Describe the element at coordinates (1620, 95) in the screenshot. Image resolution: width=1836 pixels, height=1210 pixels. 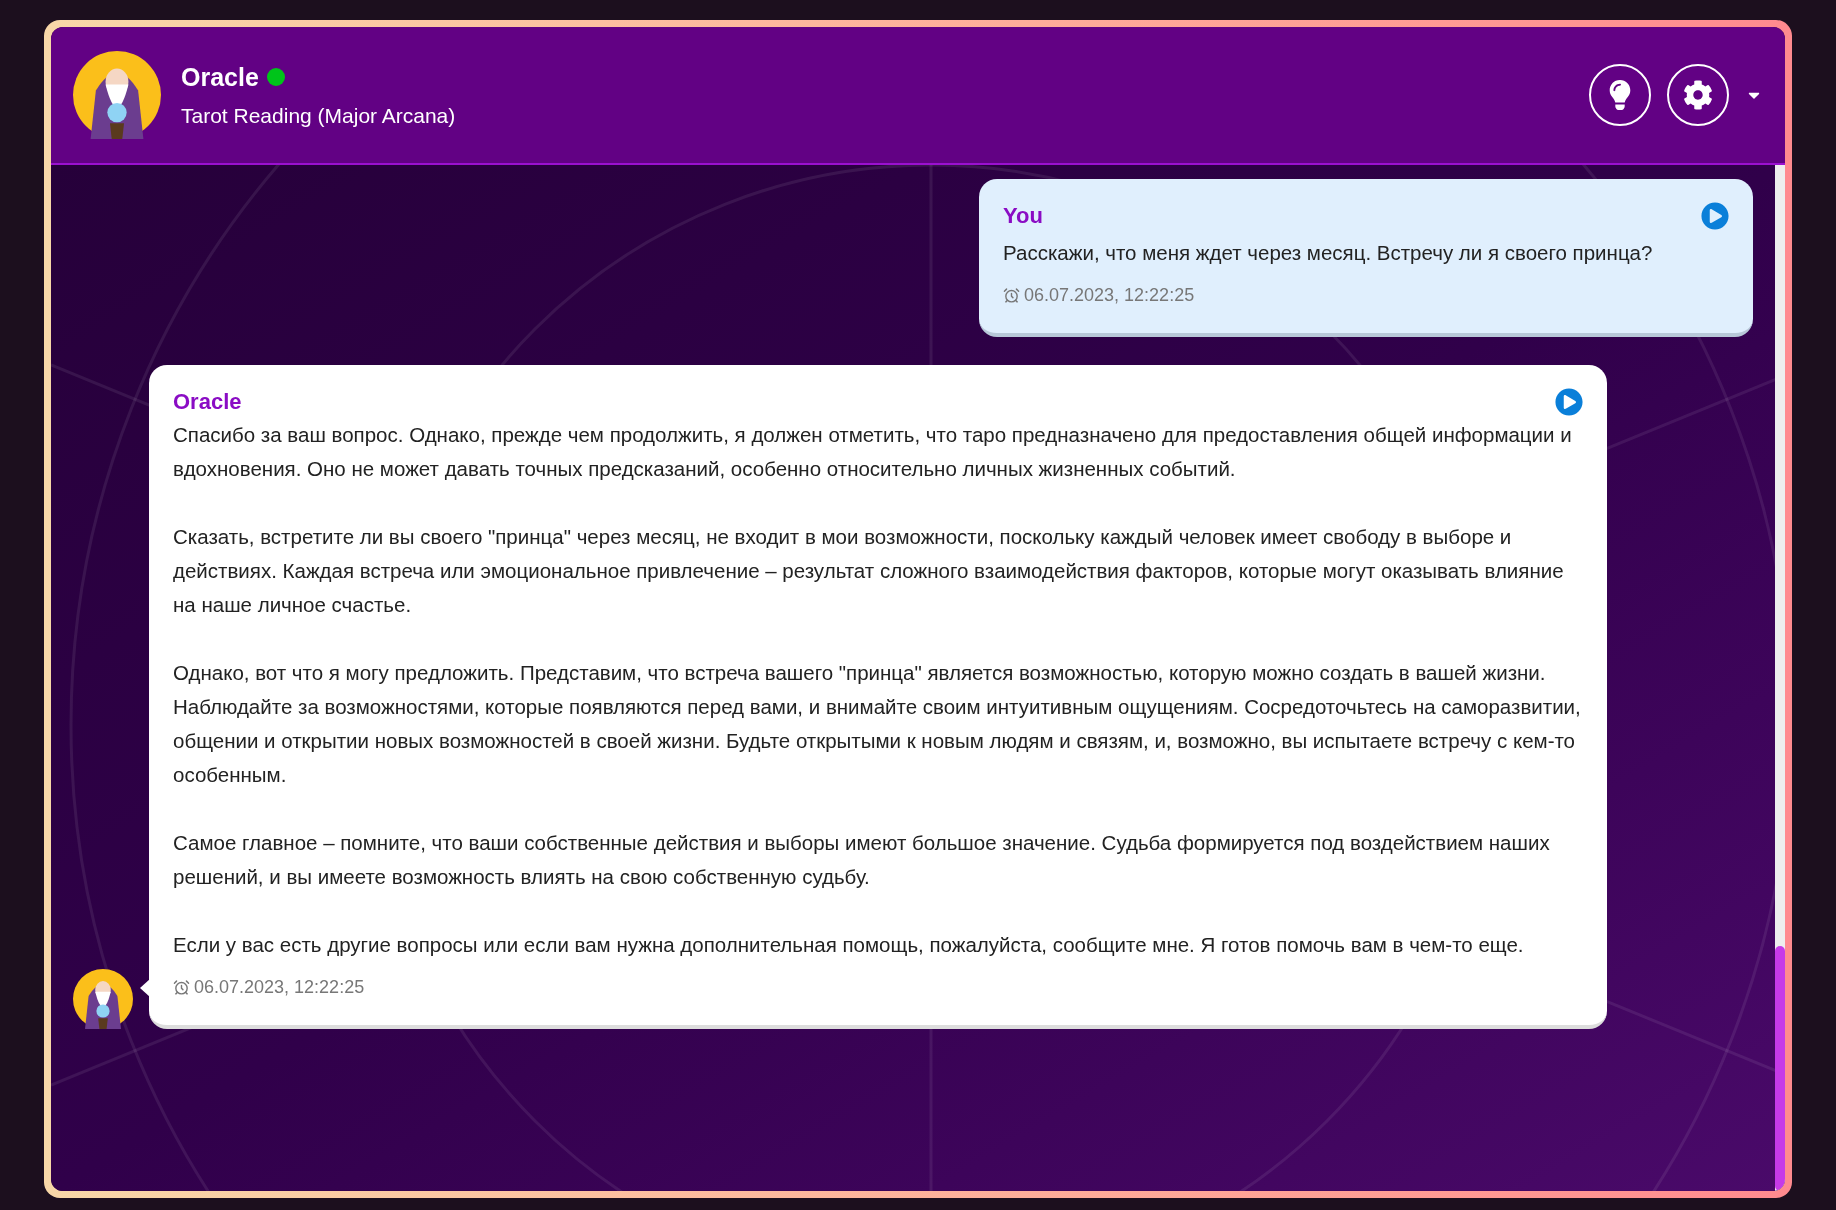
I see `lightbulb-button` at that location.